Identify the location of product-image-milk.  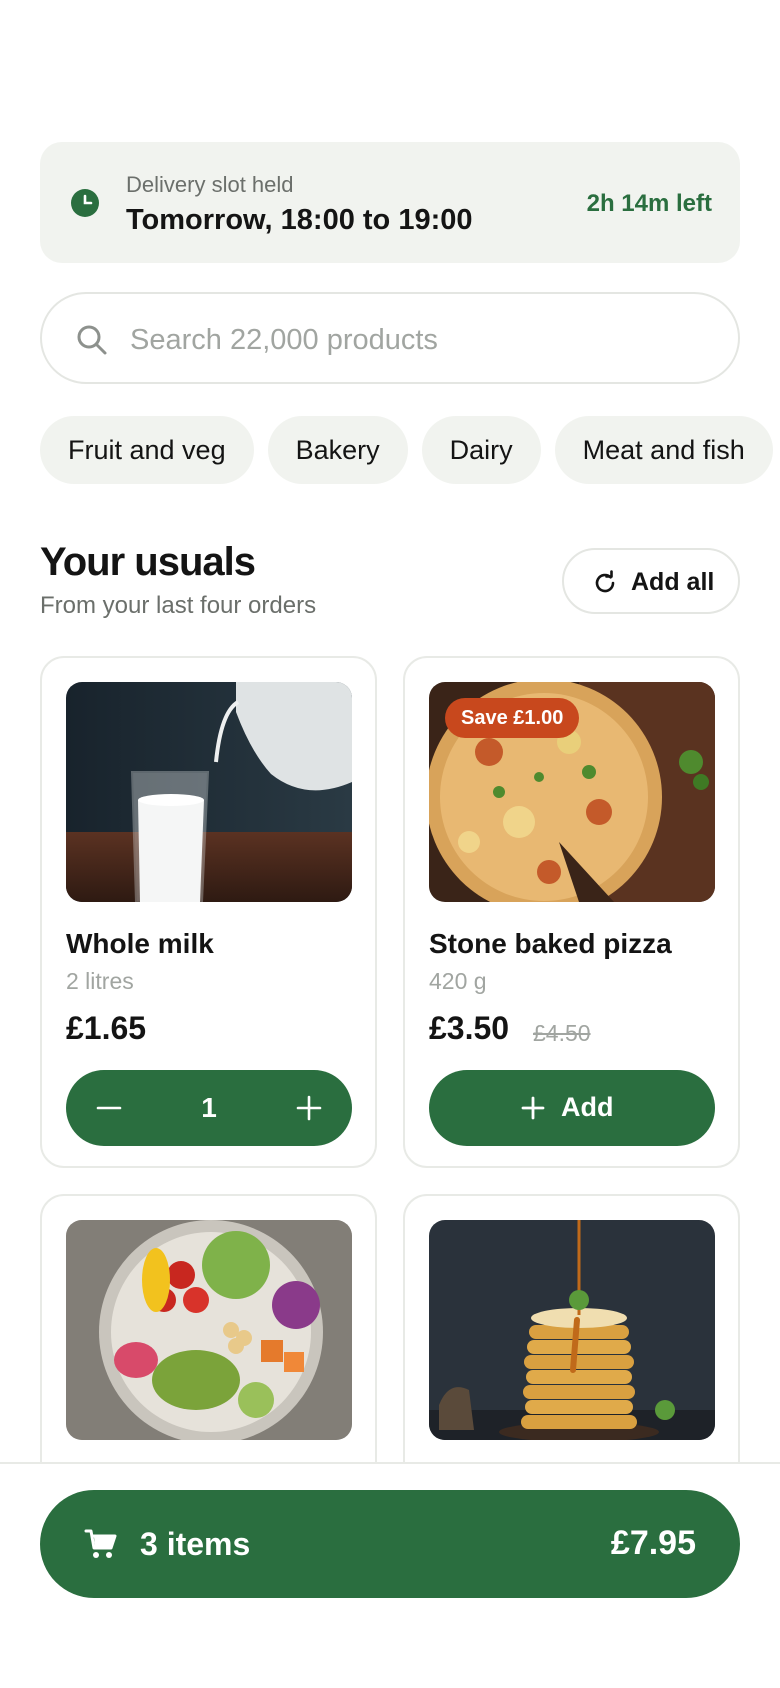
(209, 792).